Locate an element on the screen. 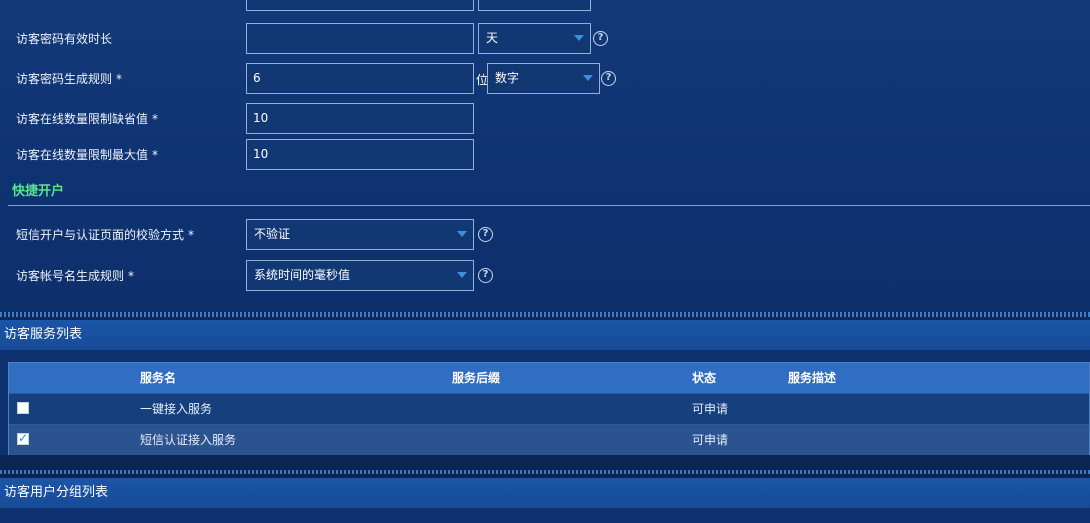 This screenshot has height=523, width=1090. pwd-rule-type-select: 数字 is located at coordinates (543, 78).